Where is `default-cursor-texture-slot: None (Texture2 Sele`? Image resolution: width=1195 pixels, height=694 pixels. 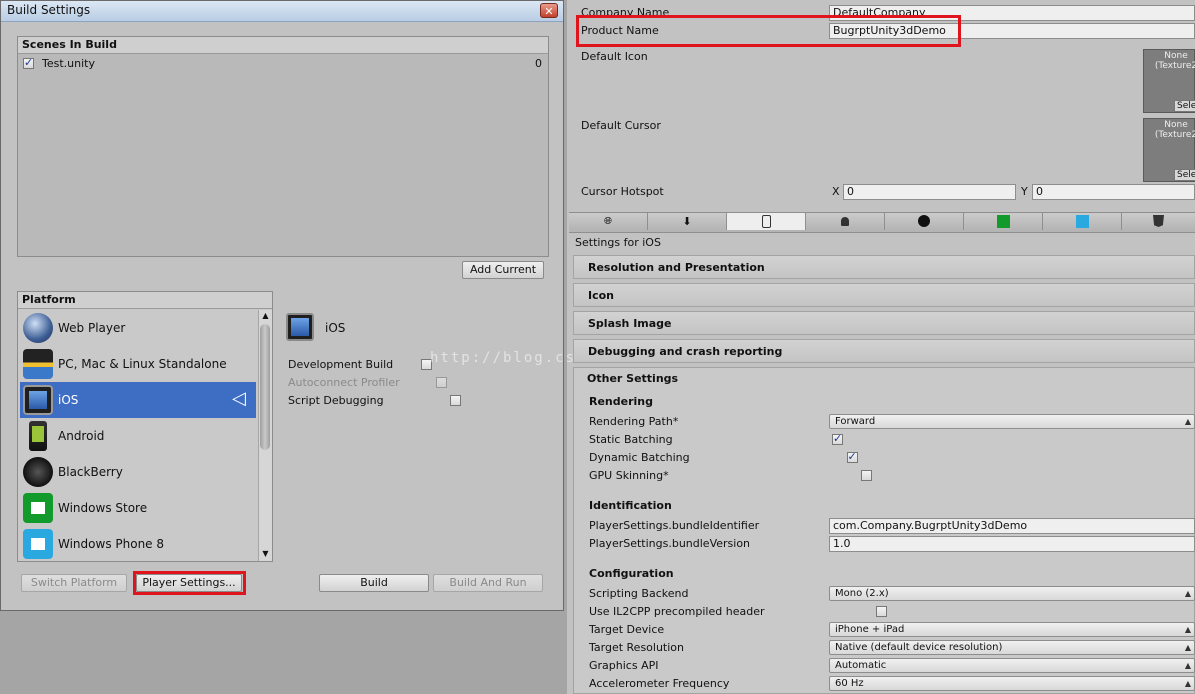
default-cursor-texture-slot: None (Texture2 Sele is located at coordinates (1169, 150).